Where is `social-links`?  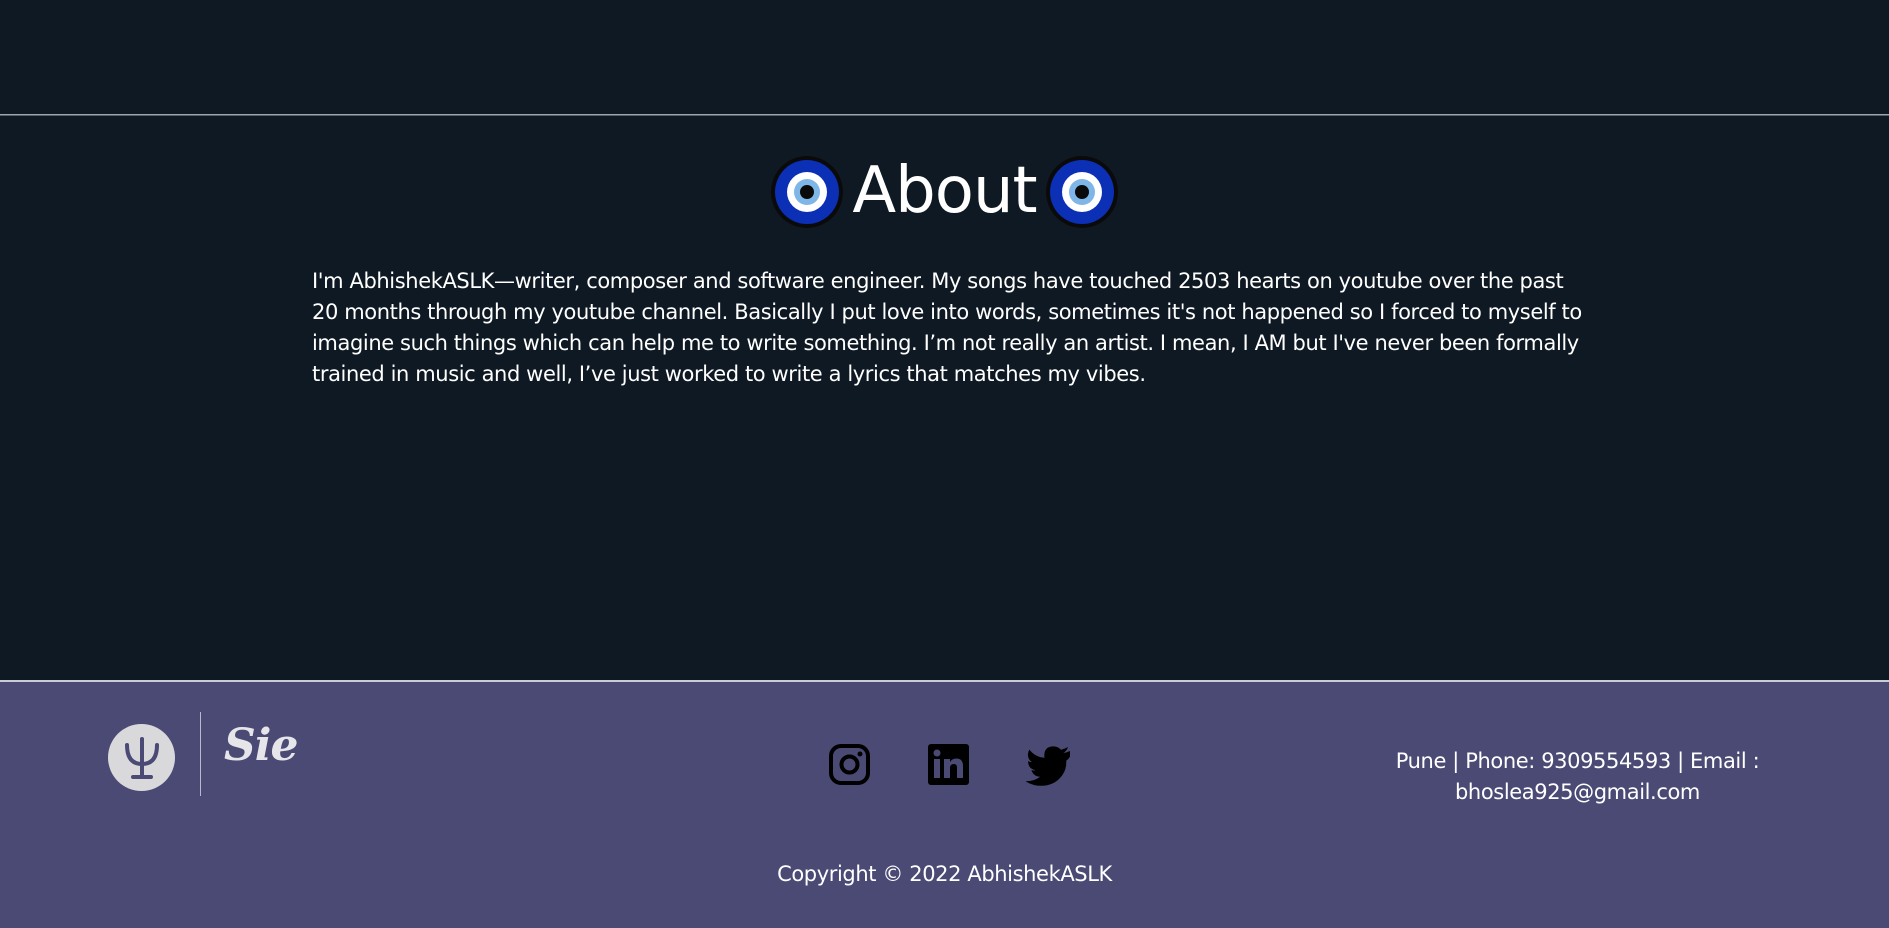 social-links is located at coordinates (949, 764).